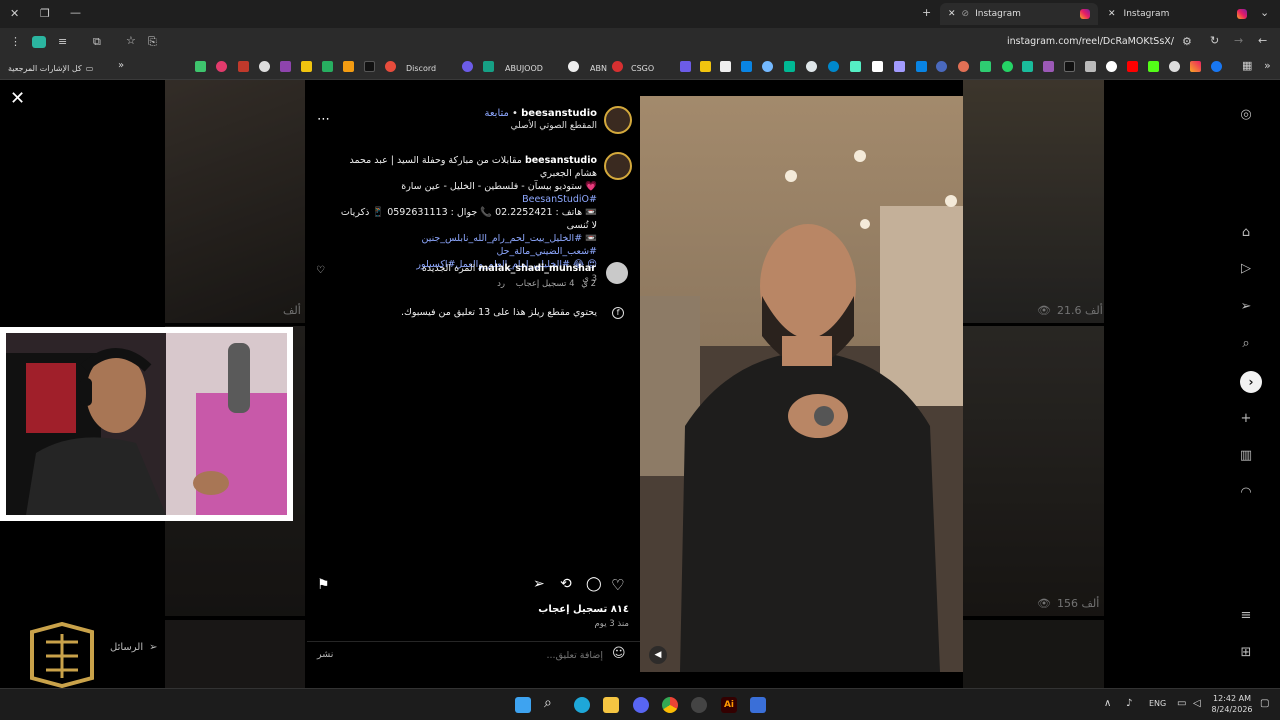 Image resolution: width=1280 pixels, height=720 pixels. Describe the element at coordinates (1216, 66) in the screenshot. I see `facebook-icon` at that location.